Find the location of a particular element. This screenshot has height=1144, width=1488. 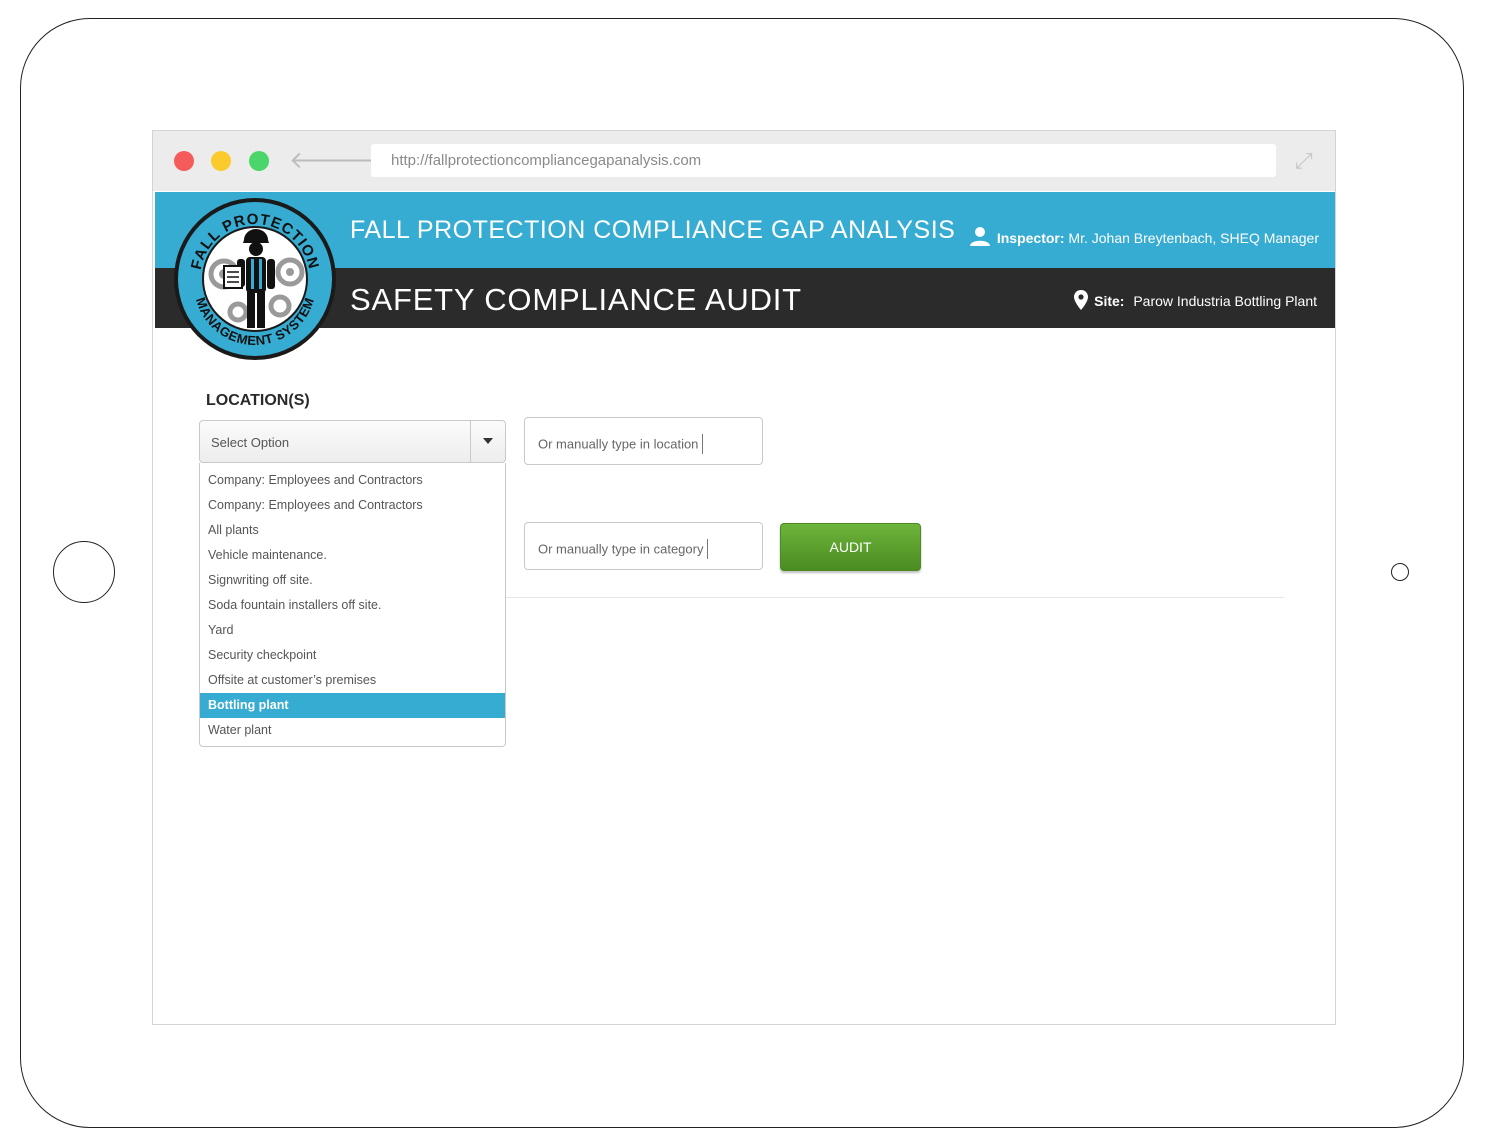

page-title: SAFETY COMPLIANCE AUDIT is located at coordinates (576, 299).